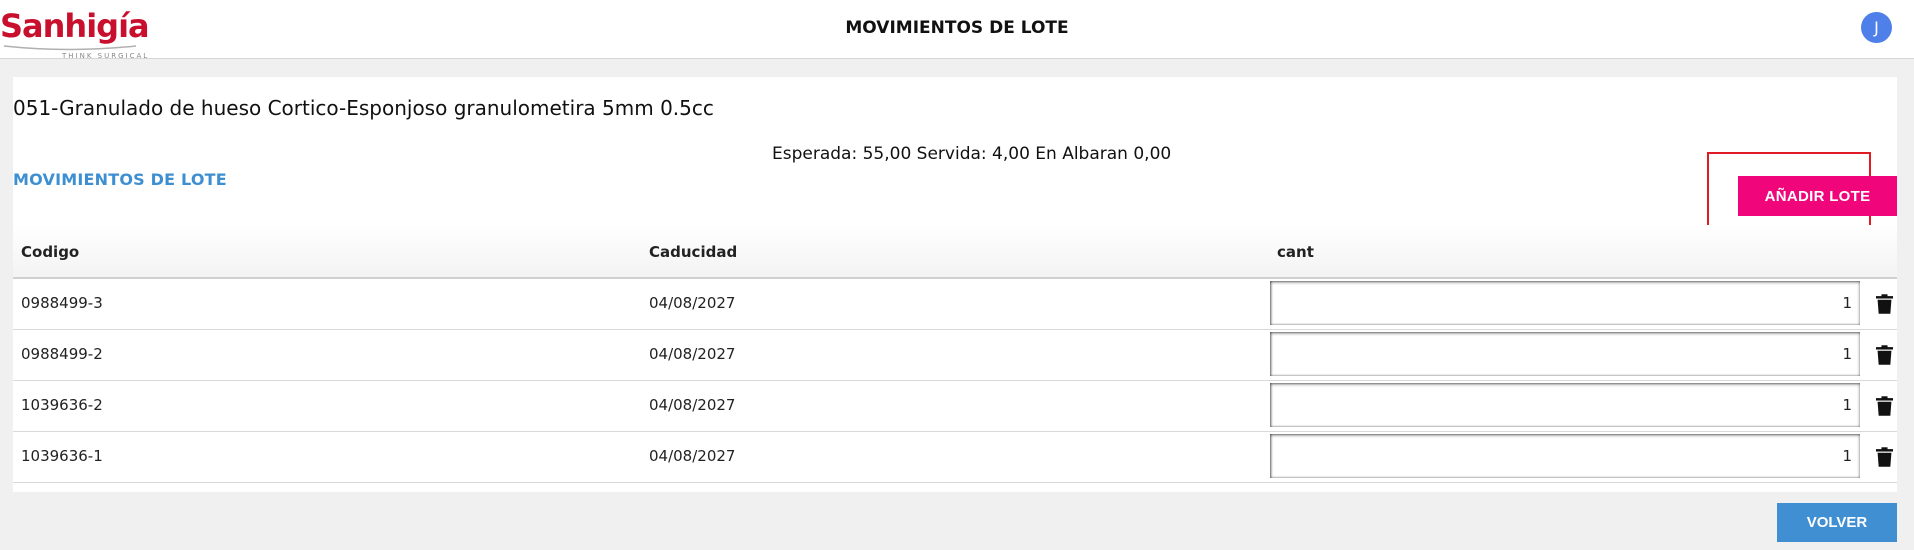 The image size is (1914, 550). What do you see at coordinates (106, 56) in the screenshot?
I see `logo-tagline: THINK SURGICAL` at bounding box center [106, 56].